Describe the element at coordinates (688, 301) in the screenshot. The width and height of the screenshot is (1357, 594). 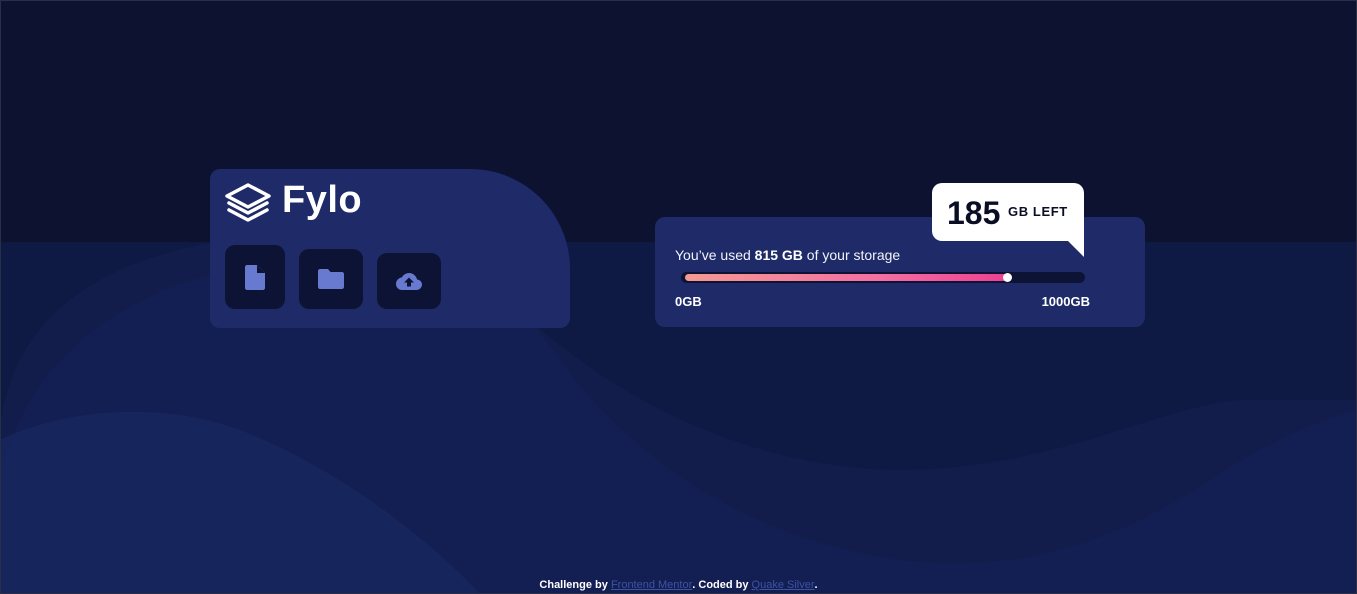
I see `scale-min-label: 0GB` at that location.